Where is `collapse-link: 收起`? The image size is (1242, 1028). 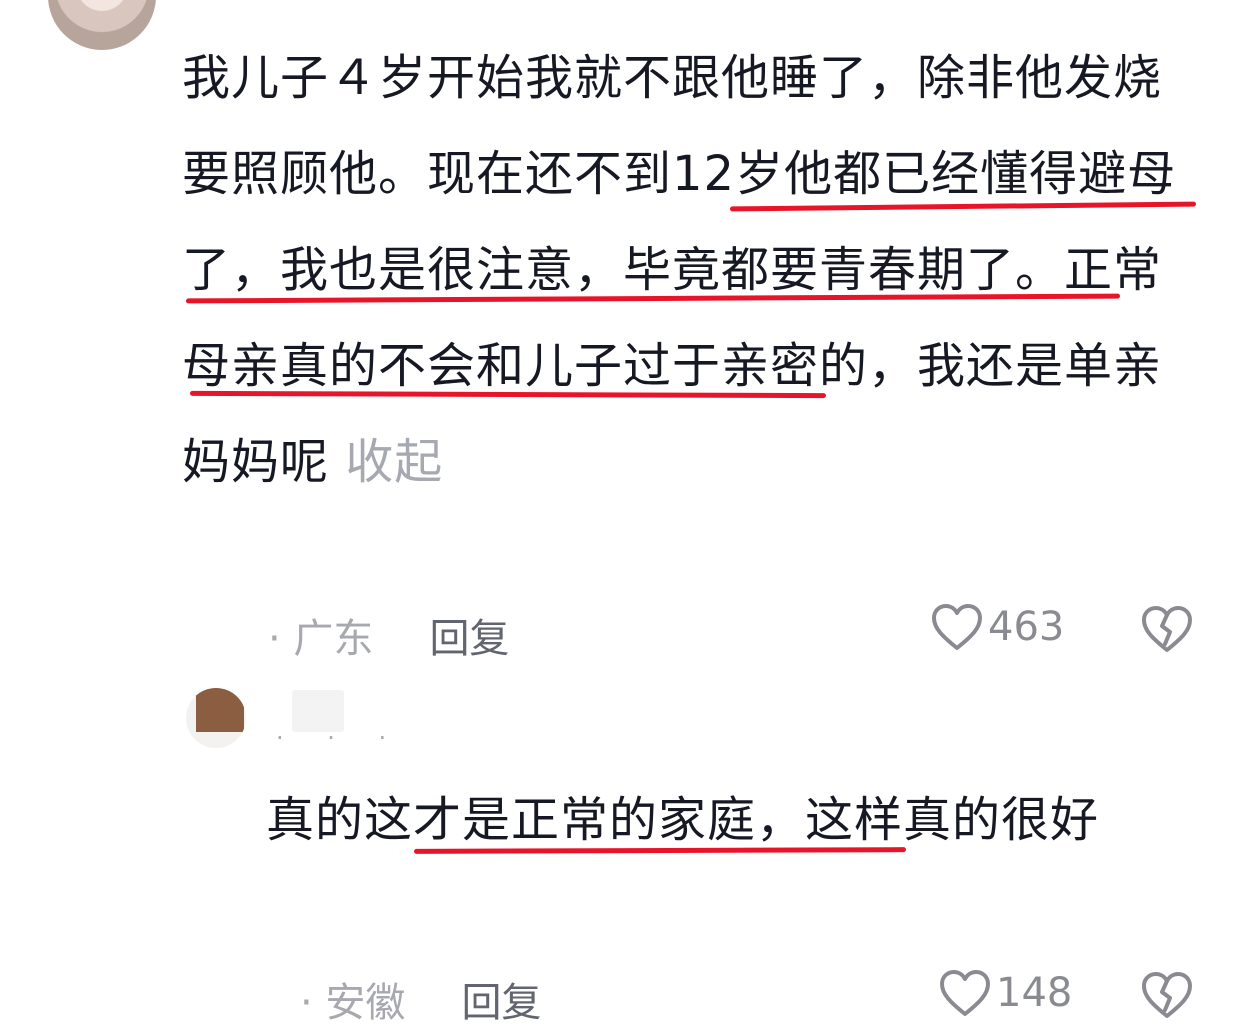 collapse-link: 收起 is located at coordinates (394, 462).